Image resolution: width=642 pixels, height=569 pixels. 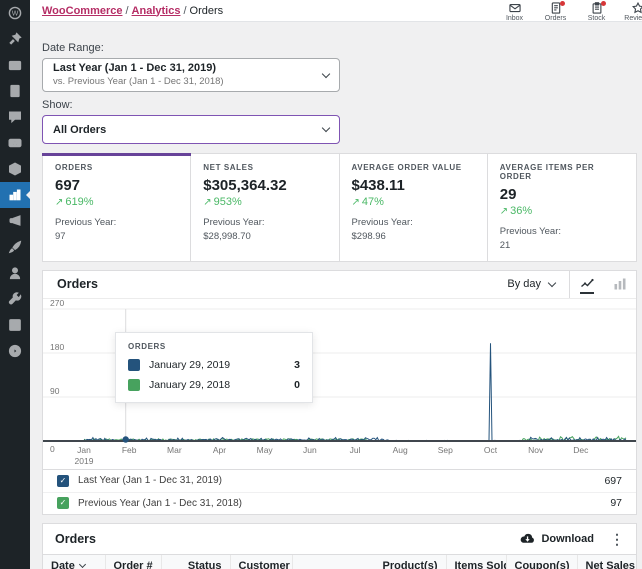 I want to click on tooltip-title: ORDERS, so click(x=147, y=346).